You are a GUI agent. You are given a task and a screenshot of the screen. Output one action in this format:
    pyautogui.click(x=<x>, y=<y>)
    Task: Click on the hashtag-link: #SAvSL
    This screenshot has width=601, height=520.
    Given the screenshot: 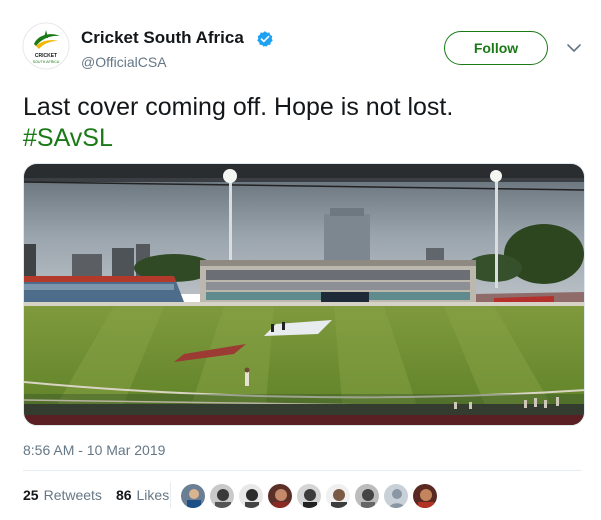 What is the action you would take?
    pyautogui.click(x=68, y=138)
    